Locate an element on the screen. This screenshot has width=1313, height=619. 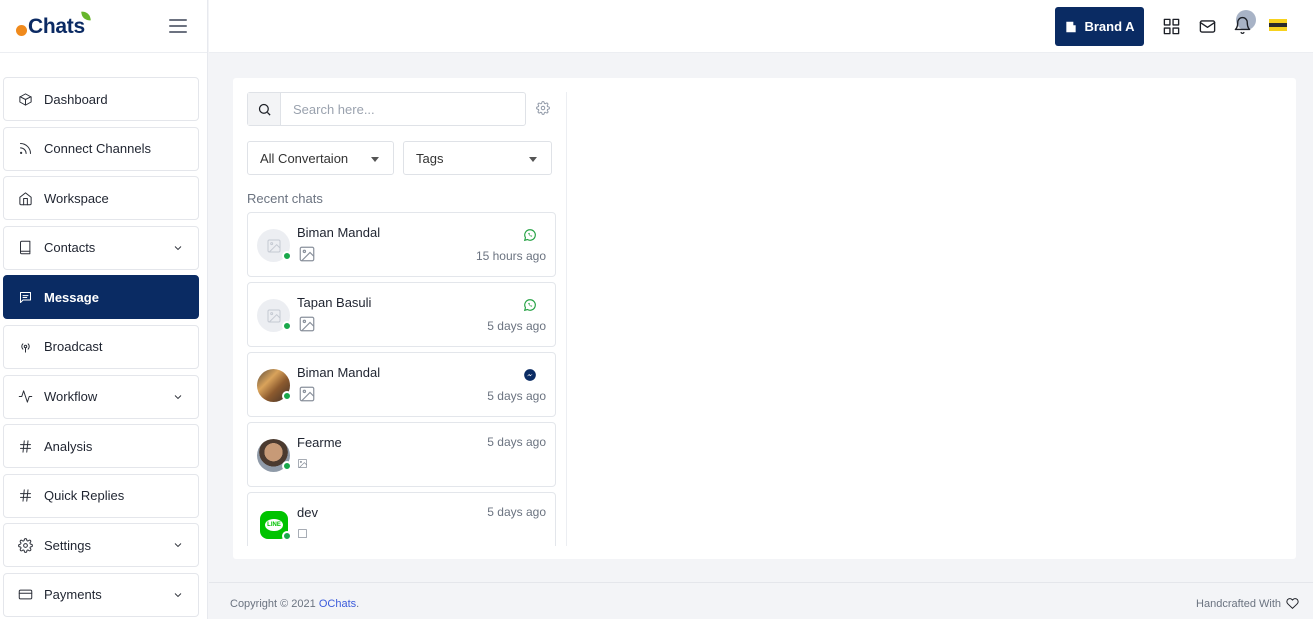
contact-name: Tapan Basuli is located at coordinates (334, 302).